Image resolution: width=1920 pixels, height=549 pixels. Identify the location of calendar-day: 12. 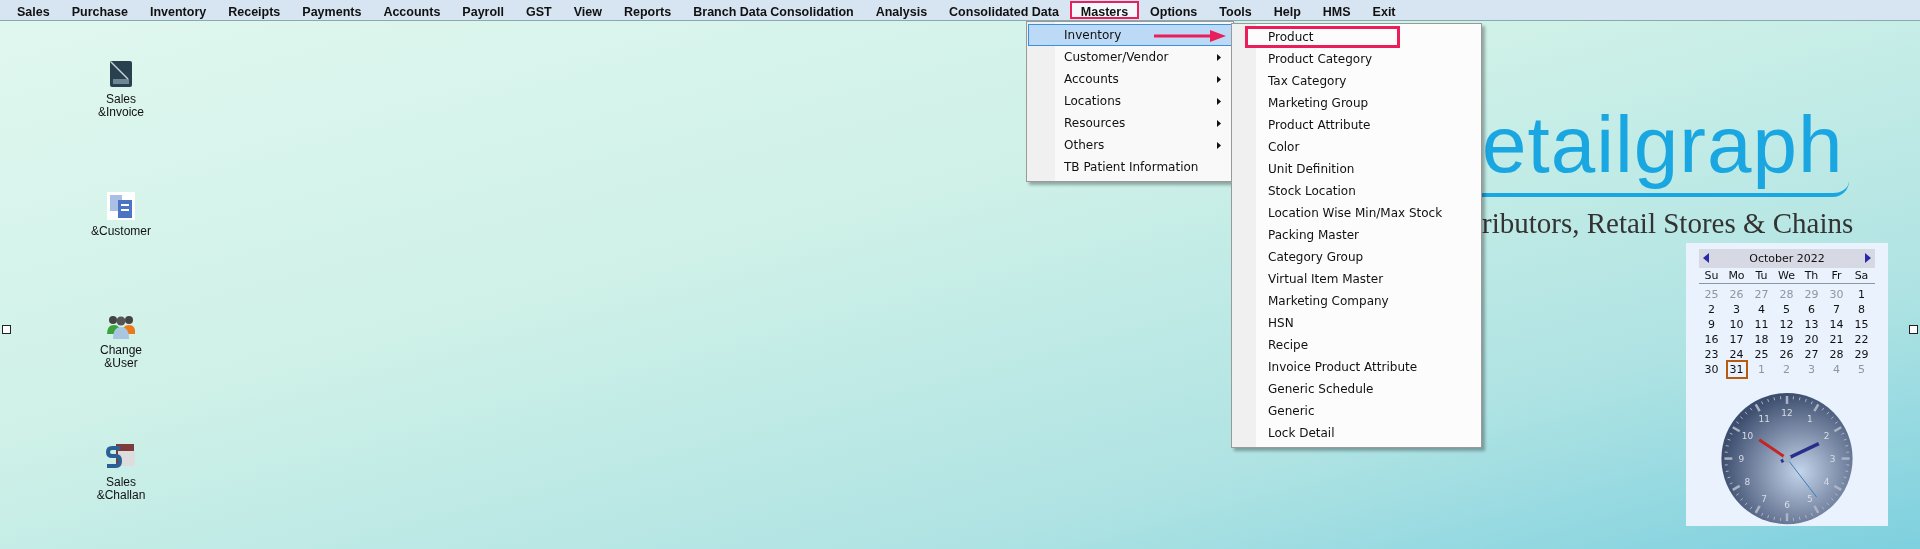
(1786, 324).